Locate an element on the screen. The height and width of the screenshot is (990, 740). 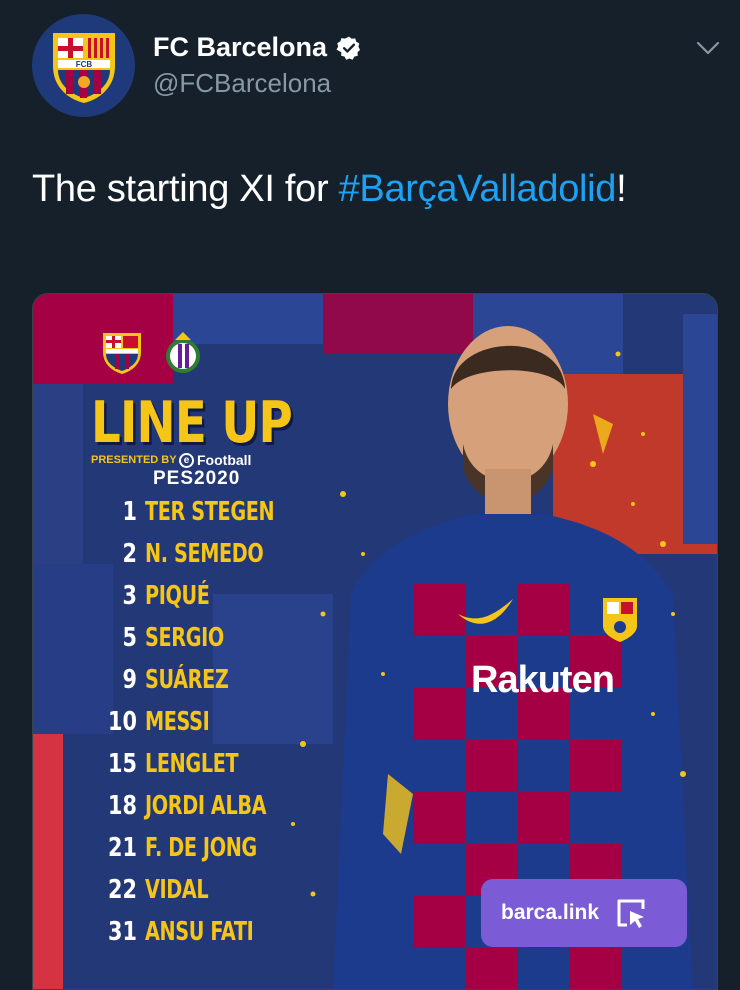
avatar: FCB is located at coordinates (83, 65).